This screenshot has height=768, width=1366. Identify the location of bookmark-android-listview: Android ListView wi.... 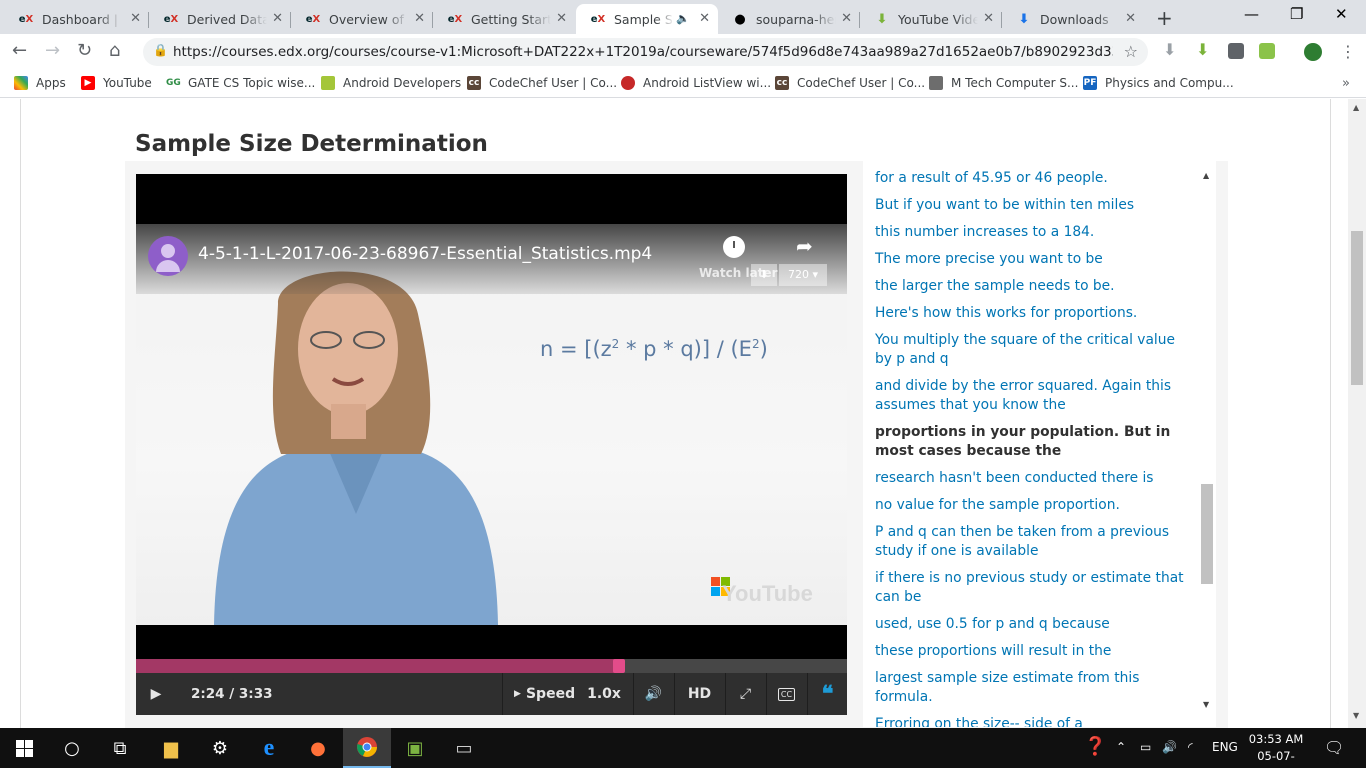
(696, 83).